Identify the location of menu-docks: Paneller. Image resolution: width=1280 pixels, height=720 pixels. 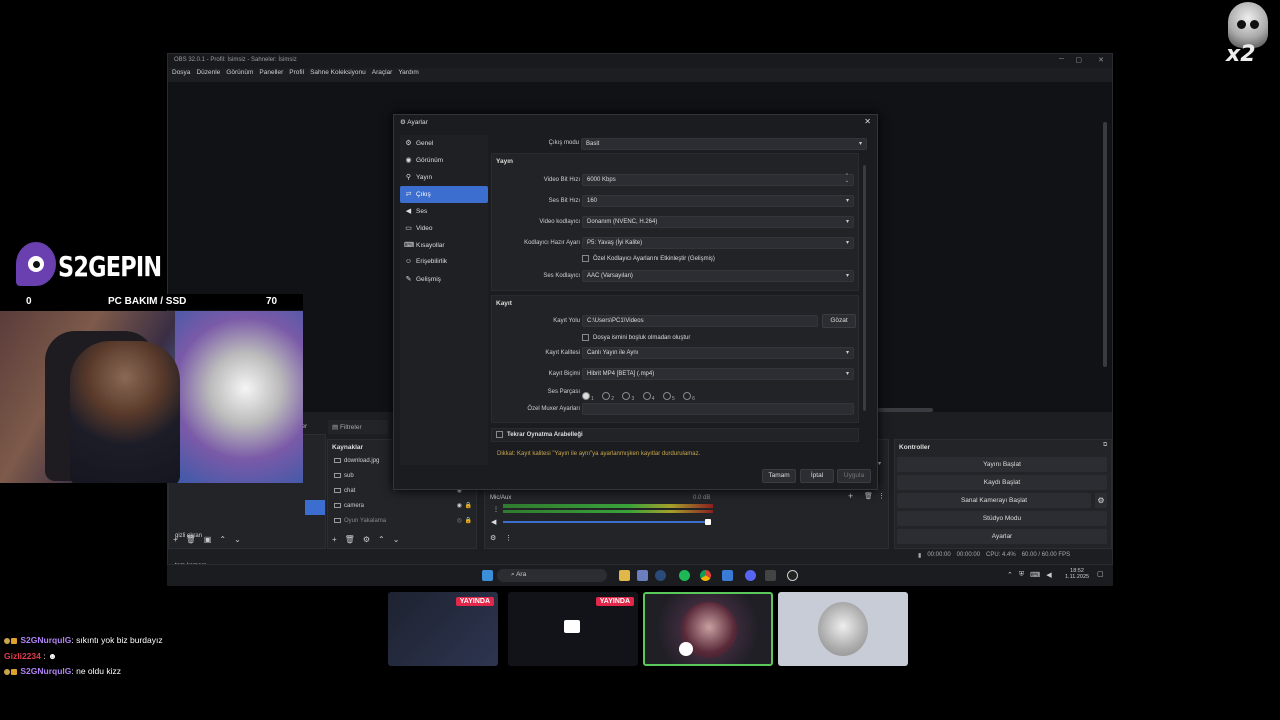
(271, 74).